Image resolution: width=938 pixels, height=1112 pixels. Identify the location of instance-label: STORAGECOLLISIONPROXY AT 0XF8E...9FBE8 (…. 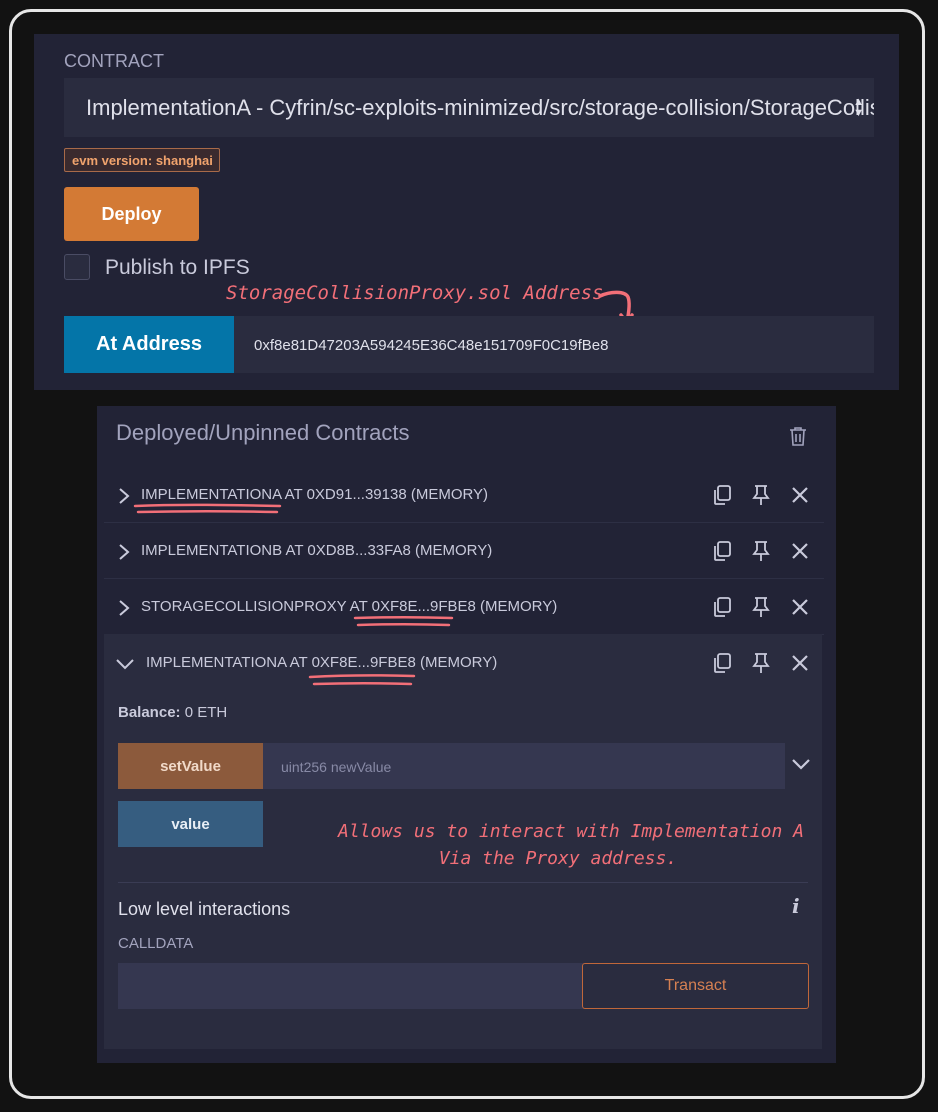
(349, 606).